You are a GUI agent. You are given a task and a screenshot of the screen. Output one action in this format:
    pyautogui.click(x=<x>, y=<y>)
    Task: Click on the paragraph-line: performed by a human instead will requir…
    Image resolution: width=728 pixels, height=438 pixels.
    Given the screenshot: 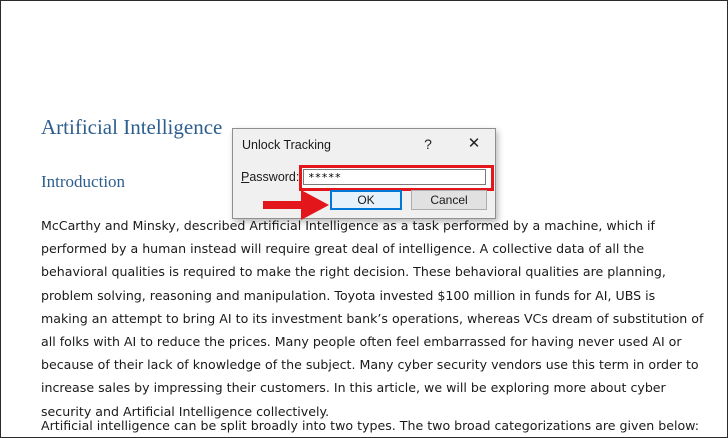 What is the action you would take?
    pyautogui.click(x=343, y=249)
    